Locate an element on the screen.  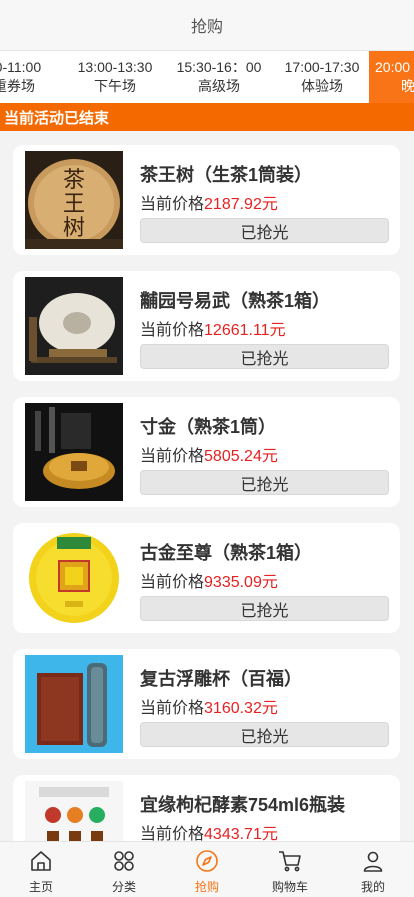
nav-label: 抢购 is located at coordinates (206, 887).